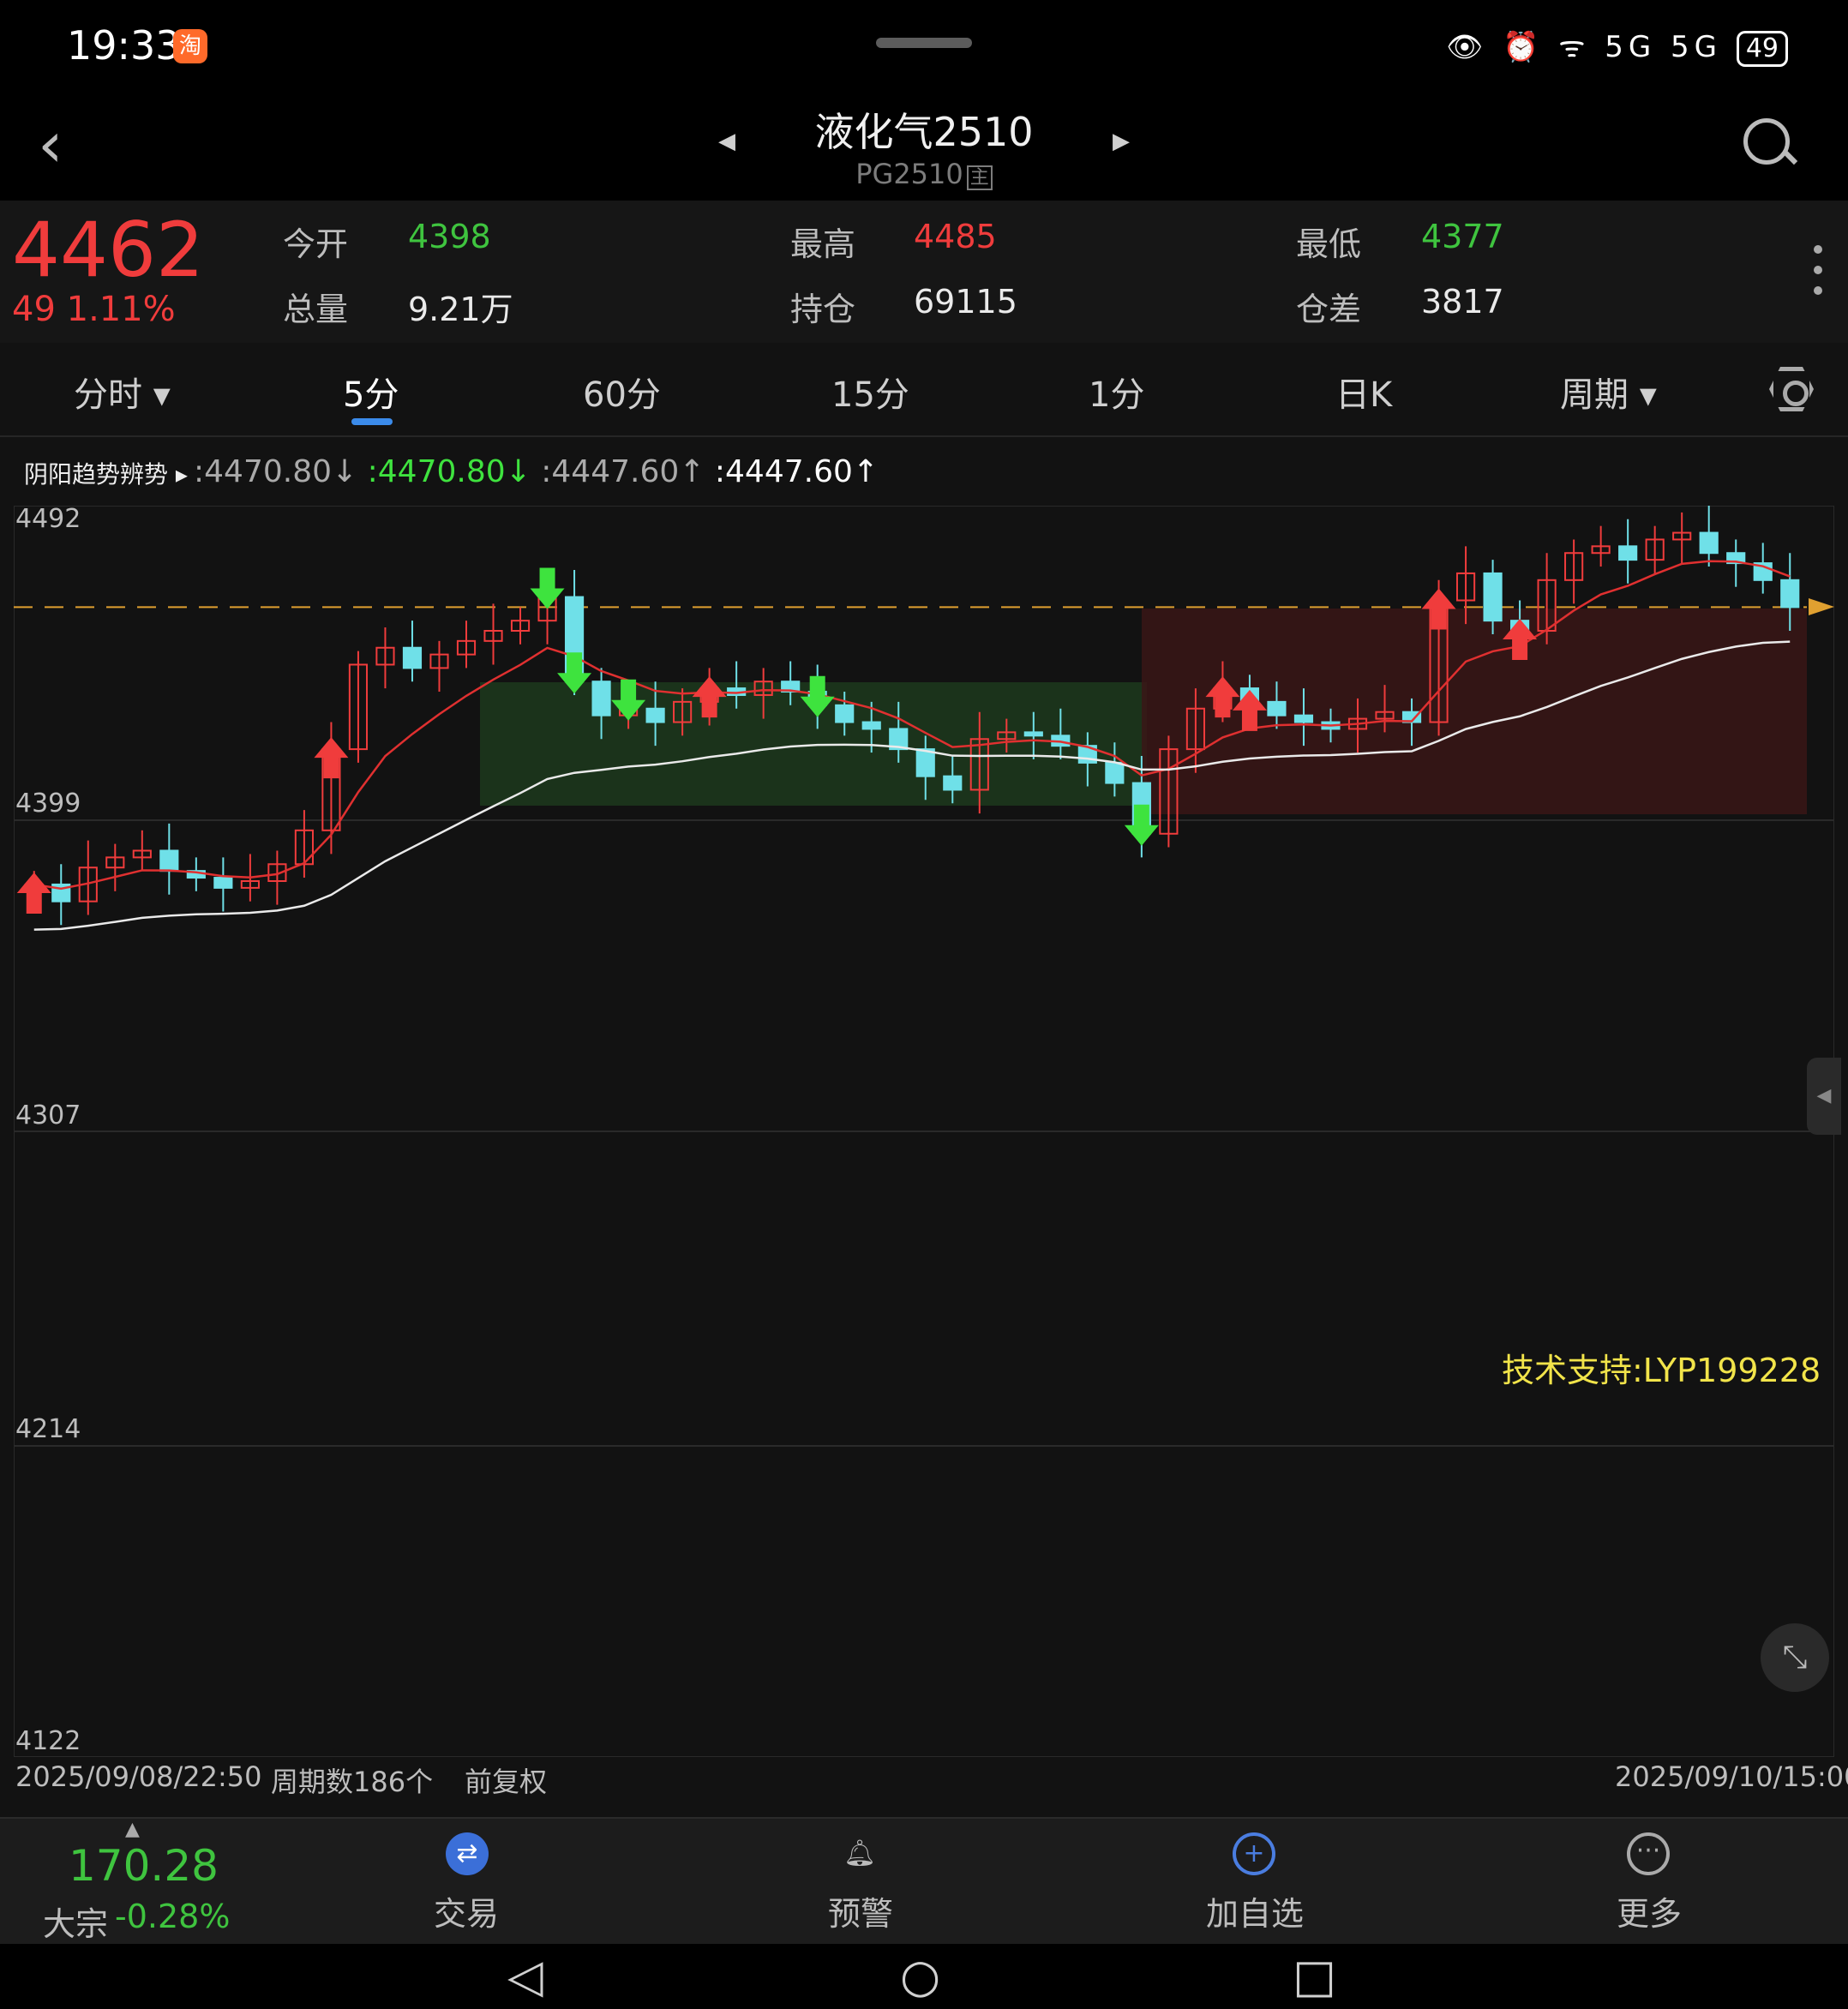  Describe the element at coordinates (106, 473) in the screenshot. I see `indicator-name: 阴阳趋势辨势 ▸` at that location.